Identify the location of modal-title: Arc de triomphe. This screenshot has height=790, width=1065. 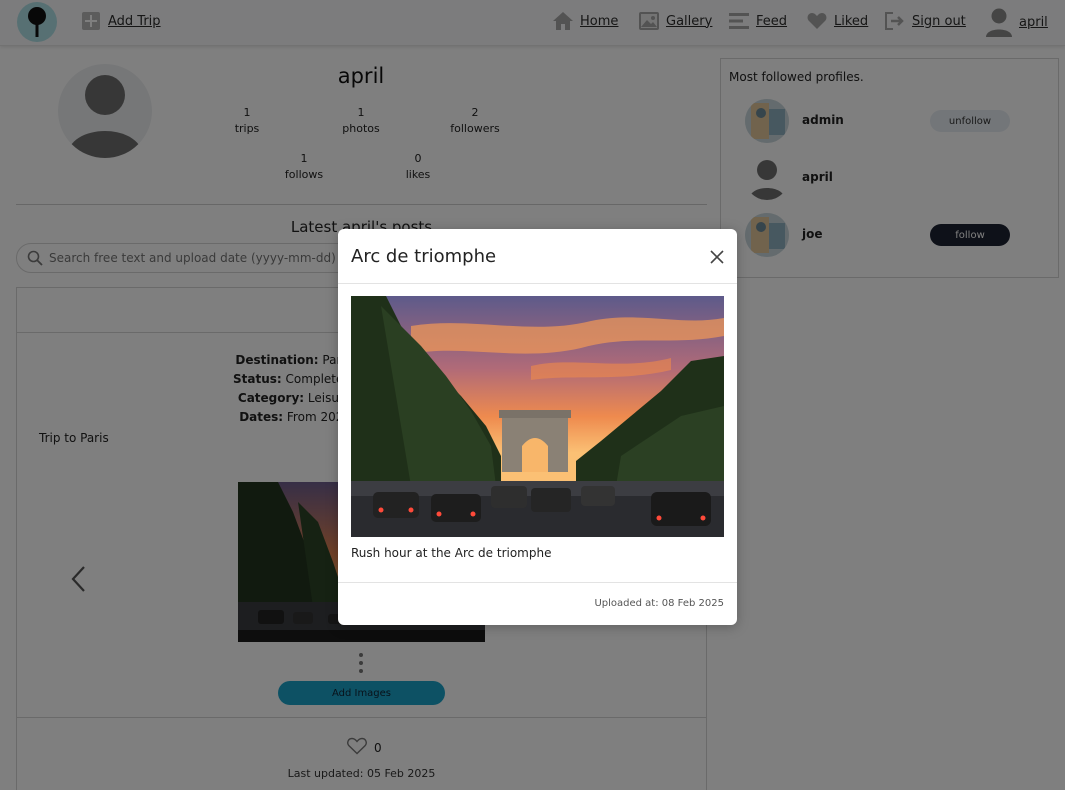
(424, 256).